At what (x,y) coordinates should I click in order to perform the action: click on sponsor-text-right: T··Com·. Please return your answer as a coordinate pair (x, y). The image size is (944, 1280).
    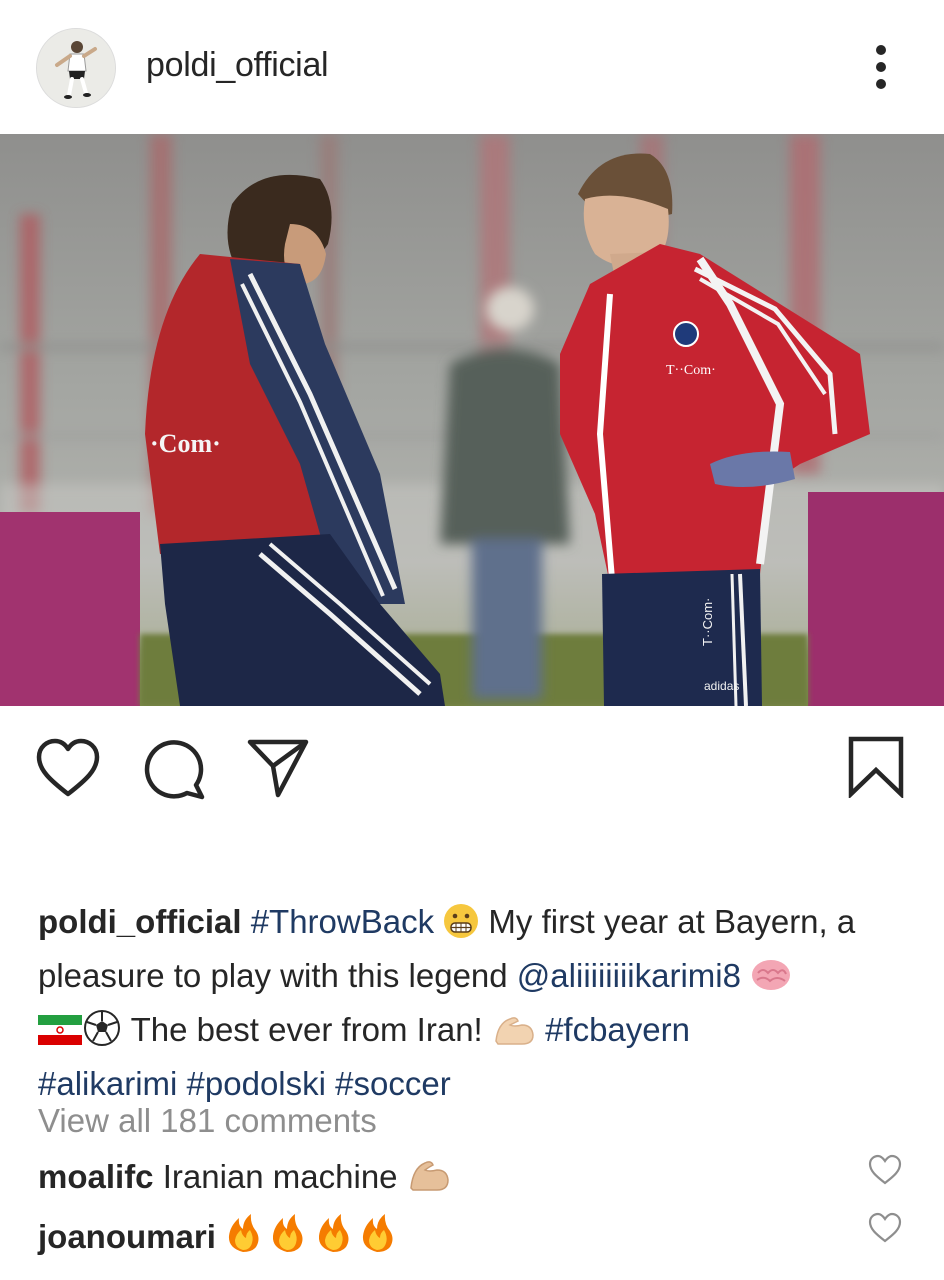
    Looking at the image, I should click on (691, 370).